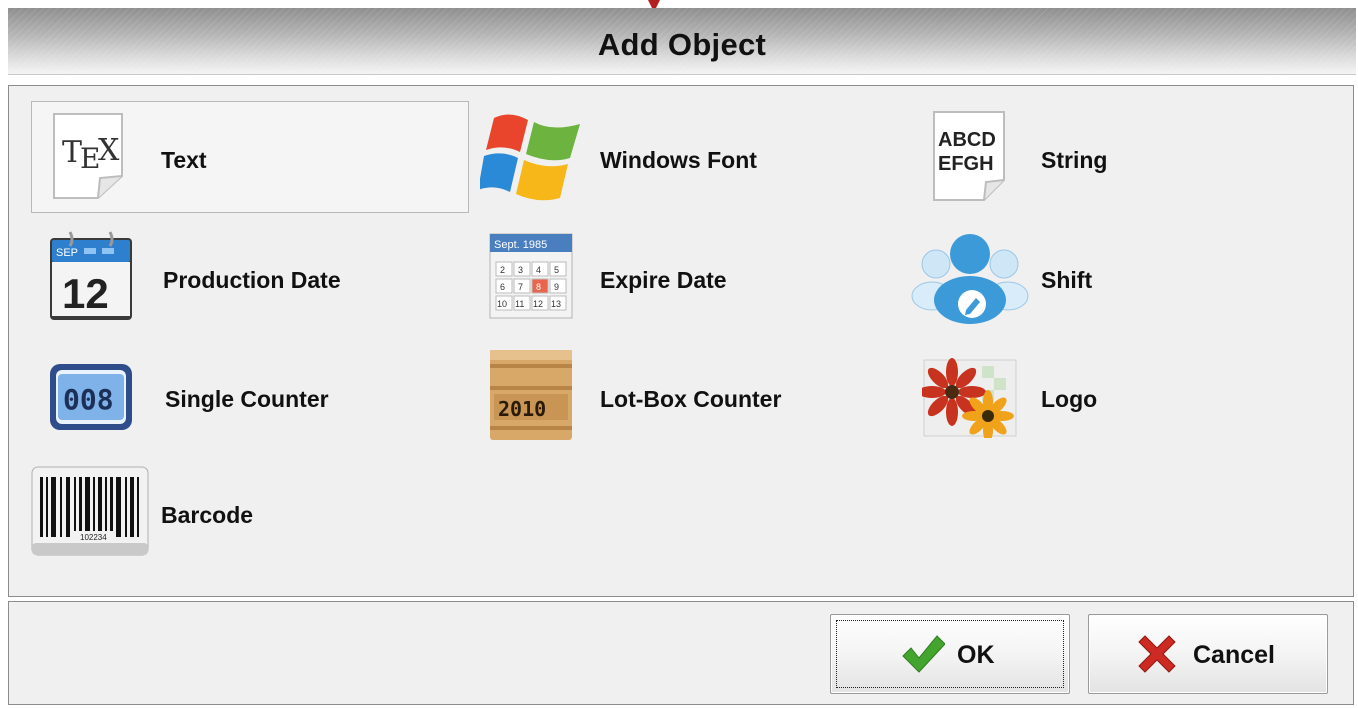 The width and height of the screenshot is (1358, 708). What do you see at coordinates (966, 164) in the screenshot?
I see `svg-text: EFGH` at bounding box center [966, 164].